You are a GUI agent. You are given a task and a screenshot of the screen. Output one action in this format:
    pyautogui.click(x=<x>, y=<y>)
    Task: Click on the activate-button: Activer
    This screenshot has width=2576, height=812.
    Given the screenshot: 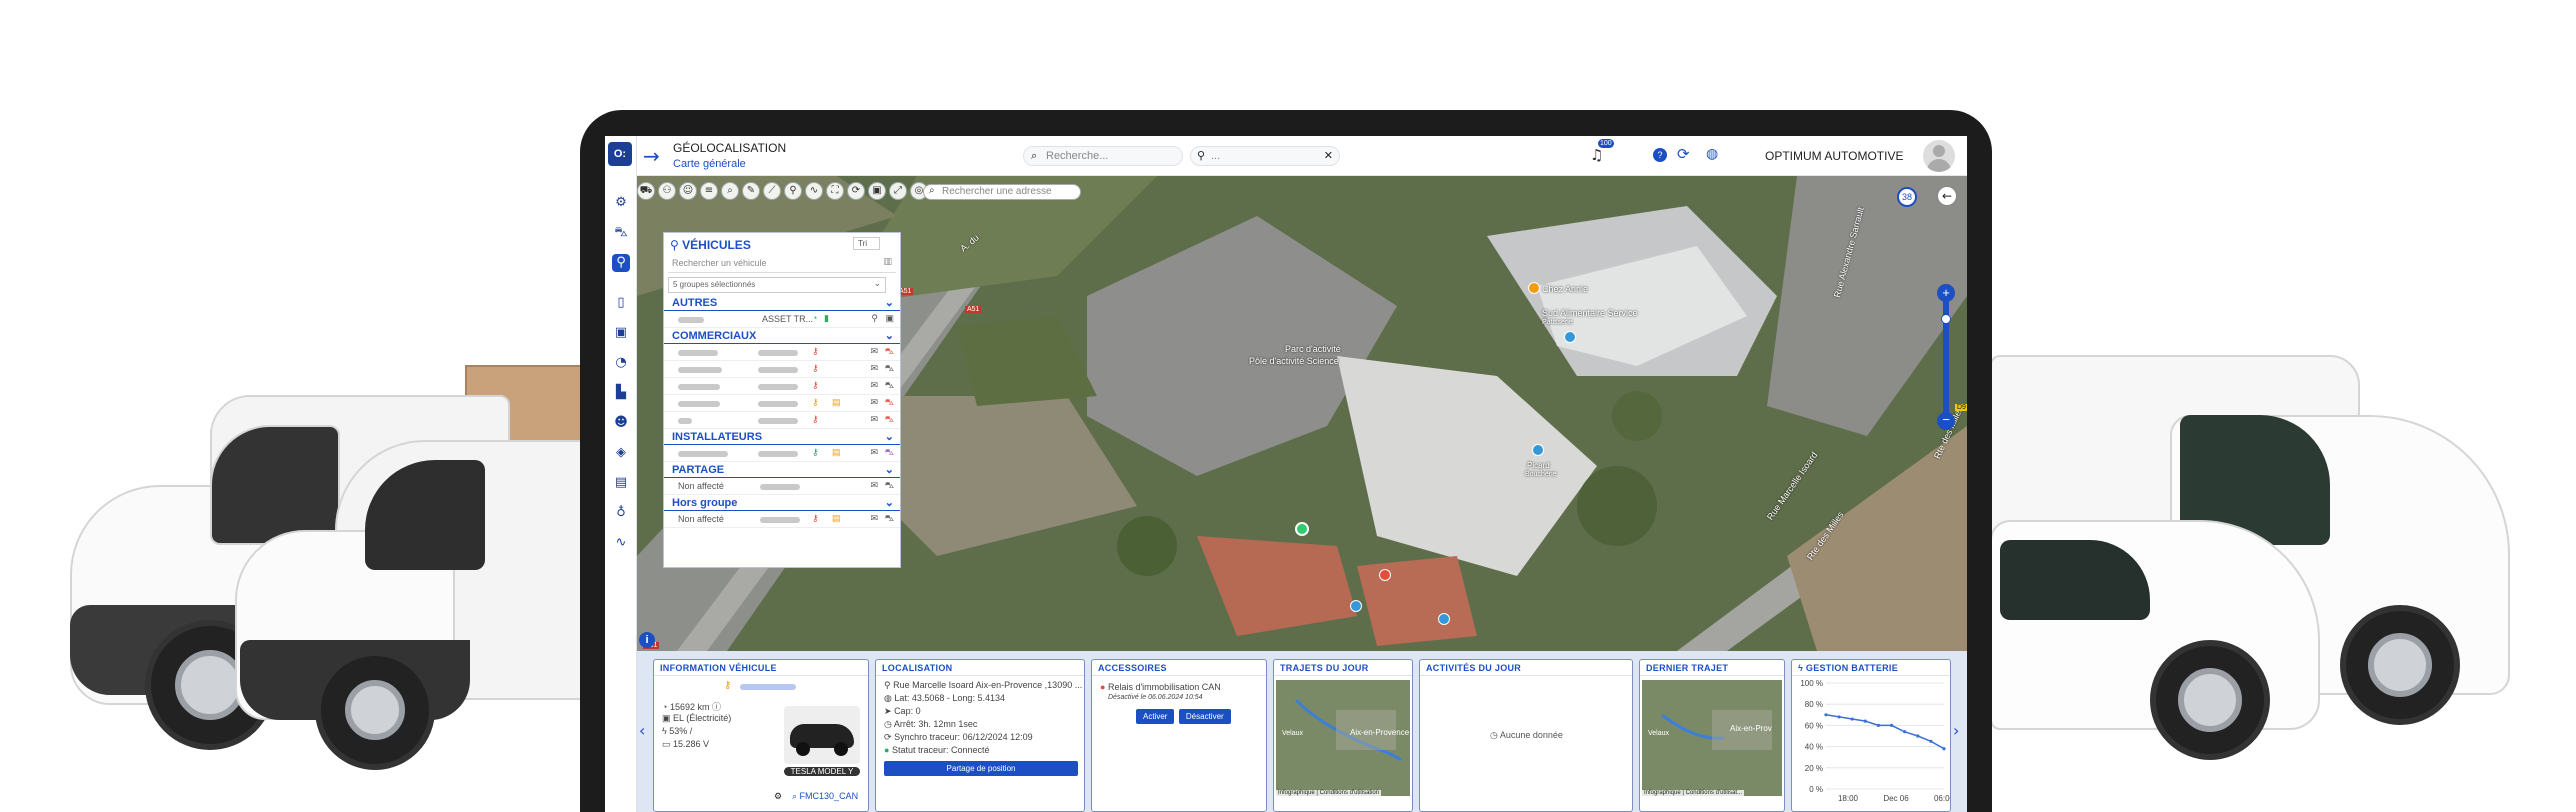 What is the action you would take?
    pyautogui.click(x=1155, y=716)
    